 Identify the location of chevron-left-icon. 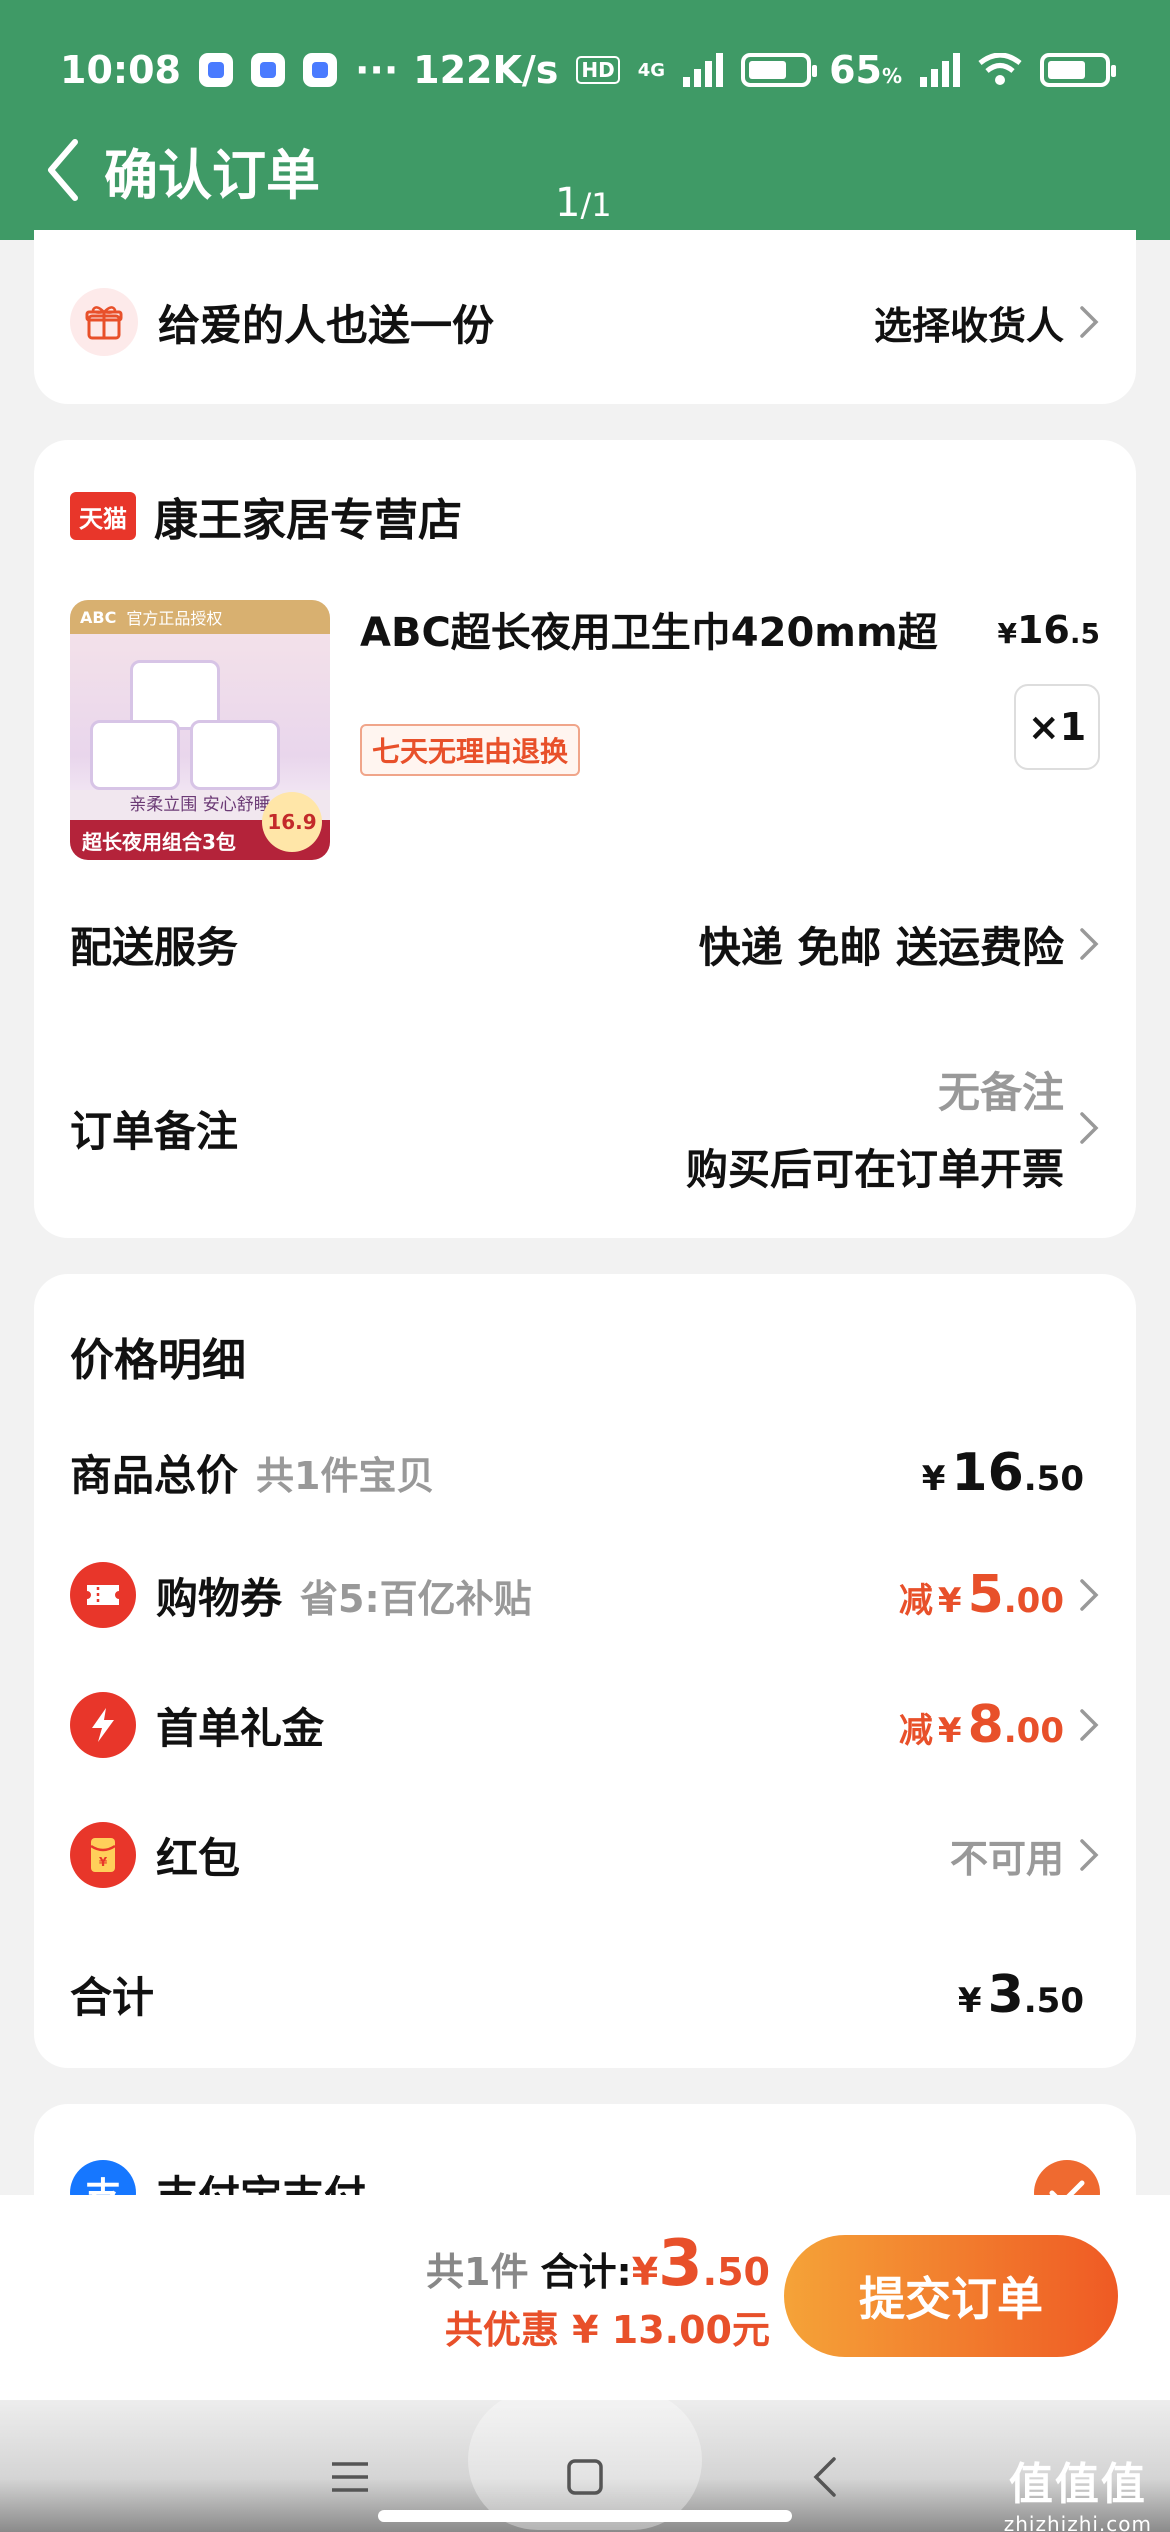
(63, 170).